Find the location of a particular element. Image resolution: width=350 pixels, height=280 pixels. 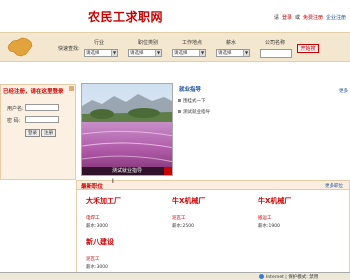

text-cursor-icon: I is located at coordinates (113, 181).